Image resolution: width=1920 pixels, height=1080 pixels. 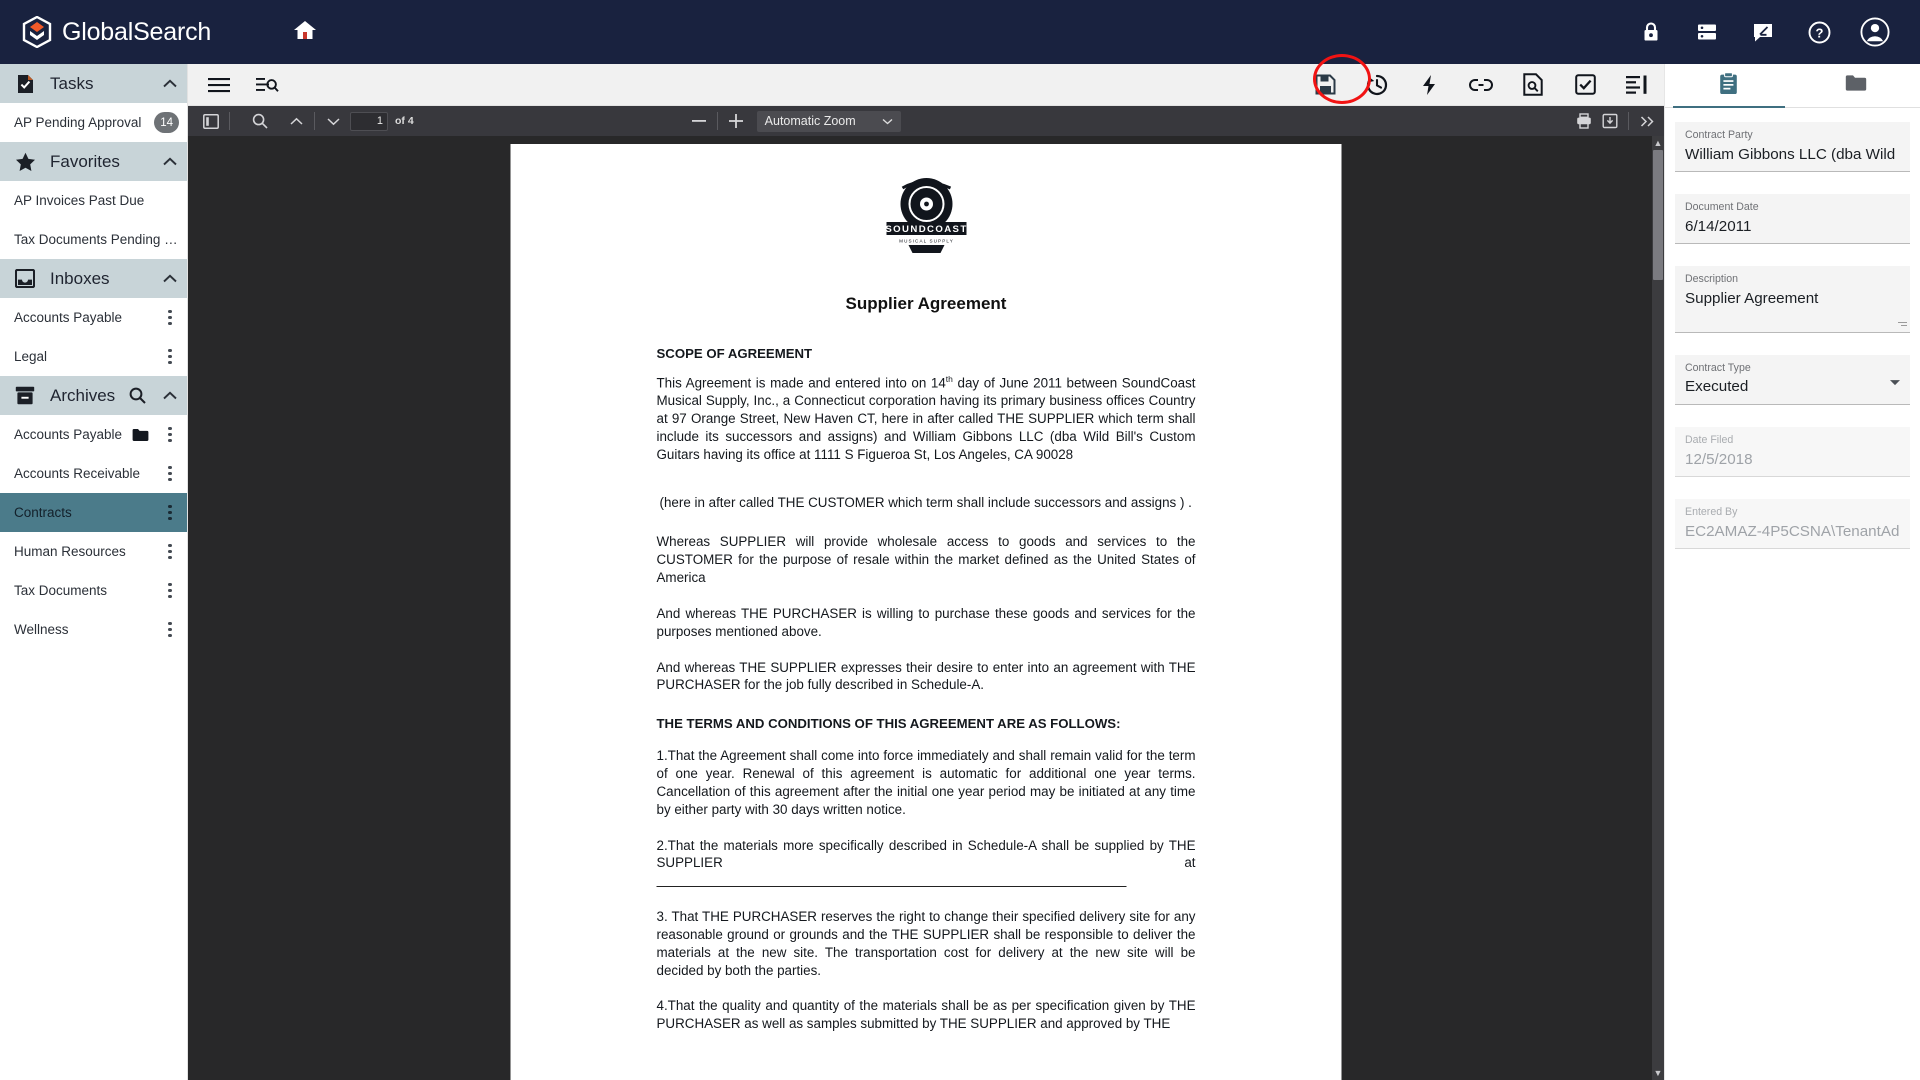 I want to click on field-value: EC2AMAZ-4P5CSNA\TenantAdmir, so click(x=1792, y=532).